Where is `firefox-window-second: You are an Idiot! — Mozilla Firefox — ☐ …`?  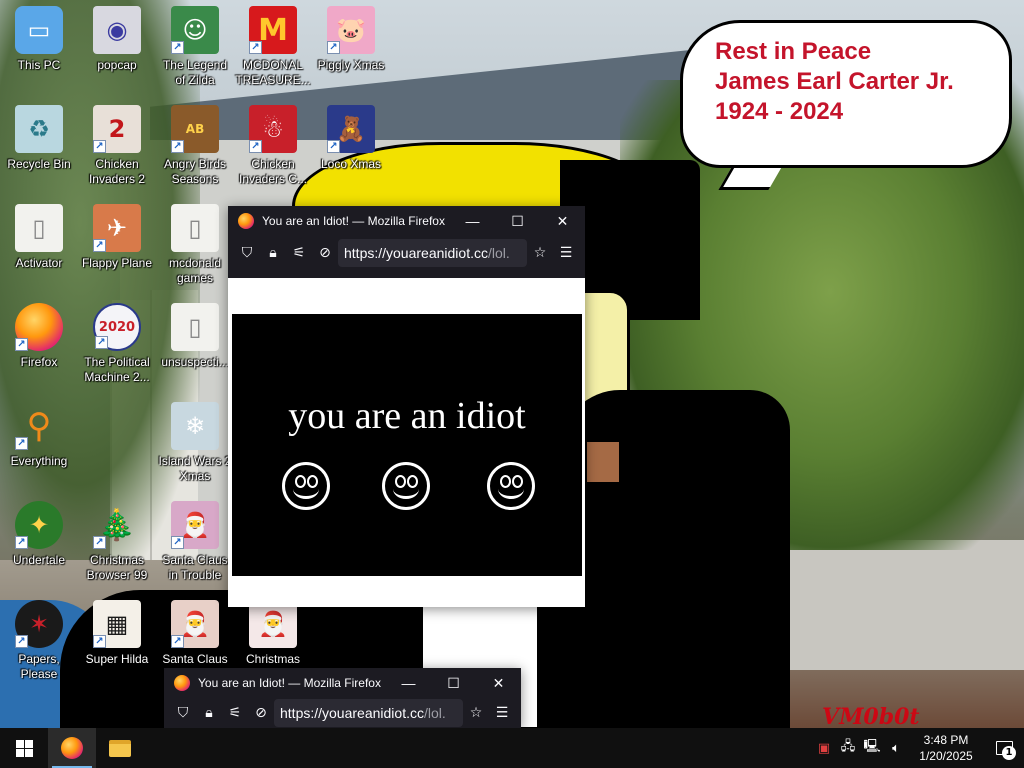
firefox-window-second: You are an Idiot! — Mozilla Firefox — ☐ … is located at coordinates (342, 698).